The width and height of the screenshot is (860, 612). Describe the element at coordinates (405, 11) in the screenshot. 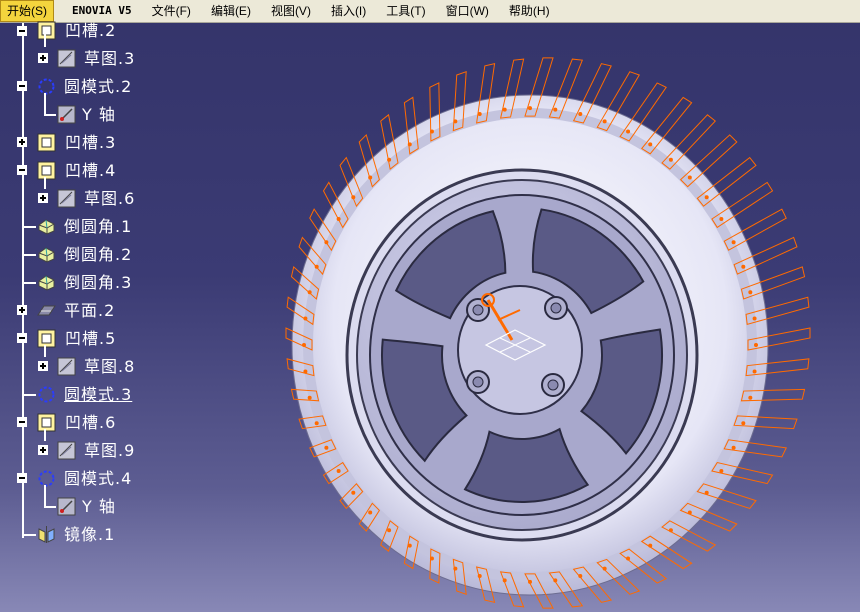

I see `menu-tools: 工具(T)` at that location.